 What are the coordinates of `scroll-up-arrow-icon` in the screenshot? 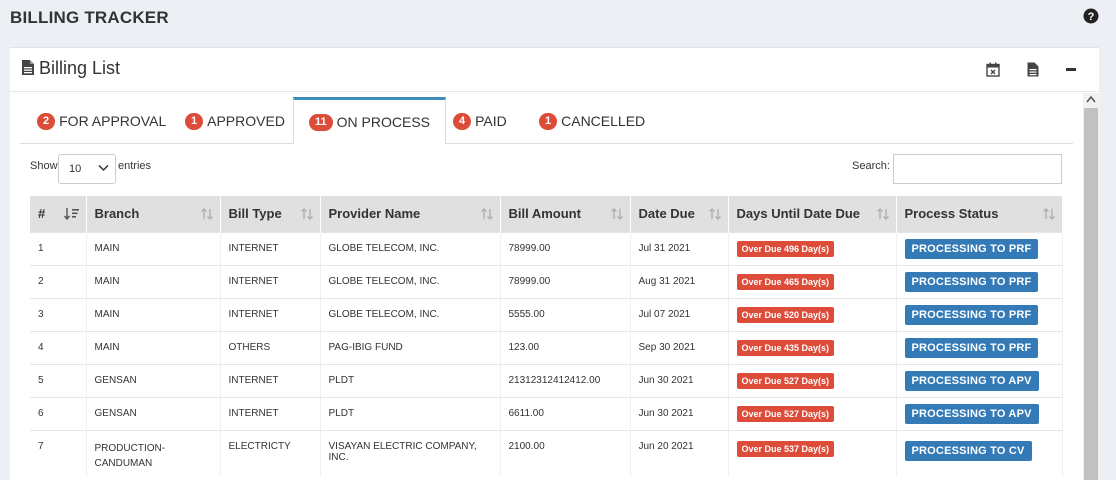 It's located at (1091, 99).